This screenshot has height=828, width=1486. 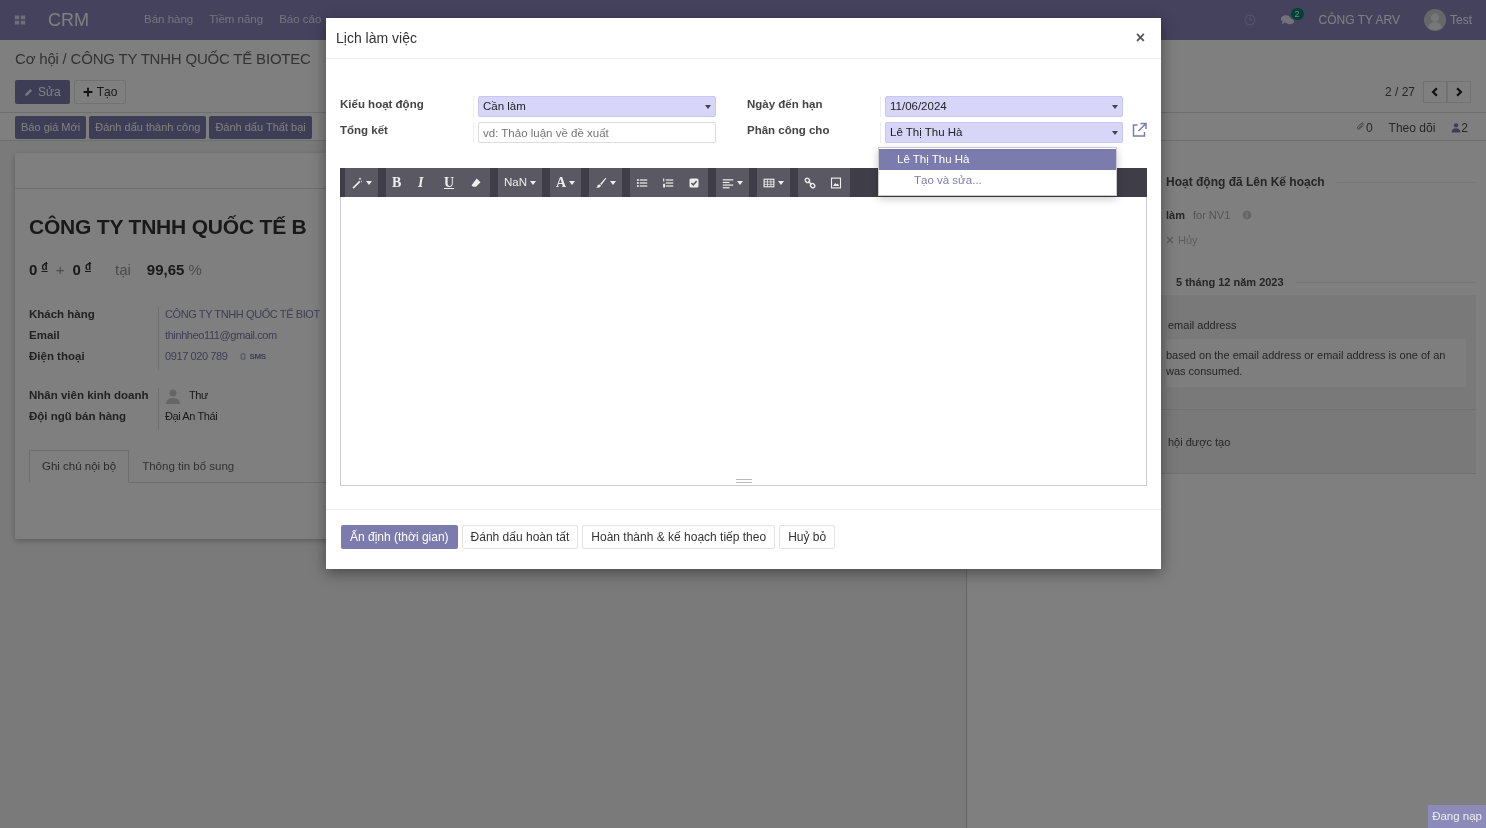 I want to click on section-heading: Hoạt động đã Lên Kế hoạch, so click(x=1245, y=182).